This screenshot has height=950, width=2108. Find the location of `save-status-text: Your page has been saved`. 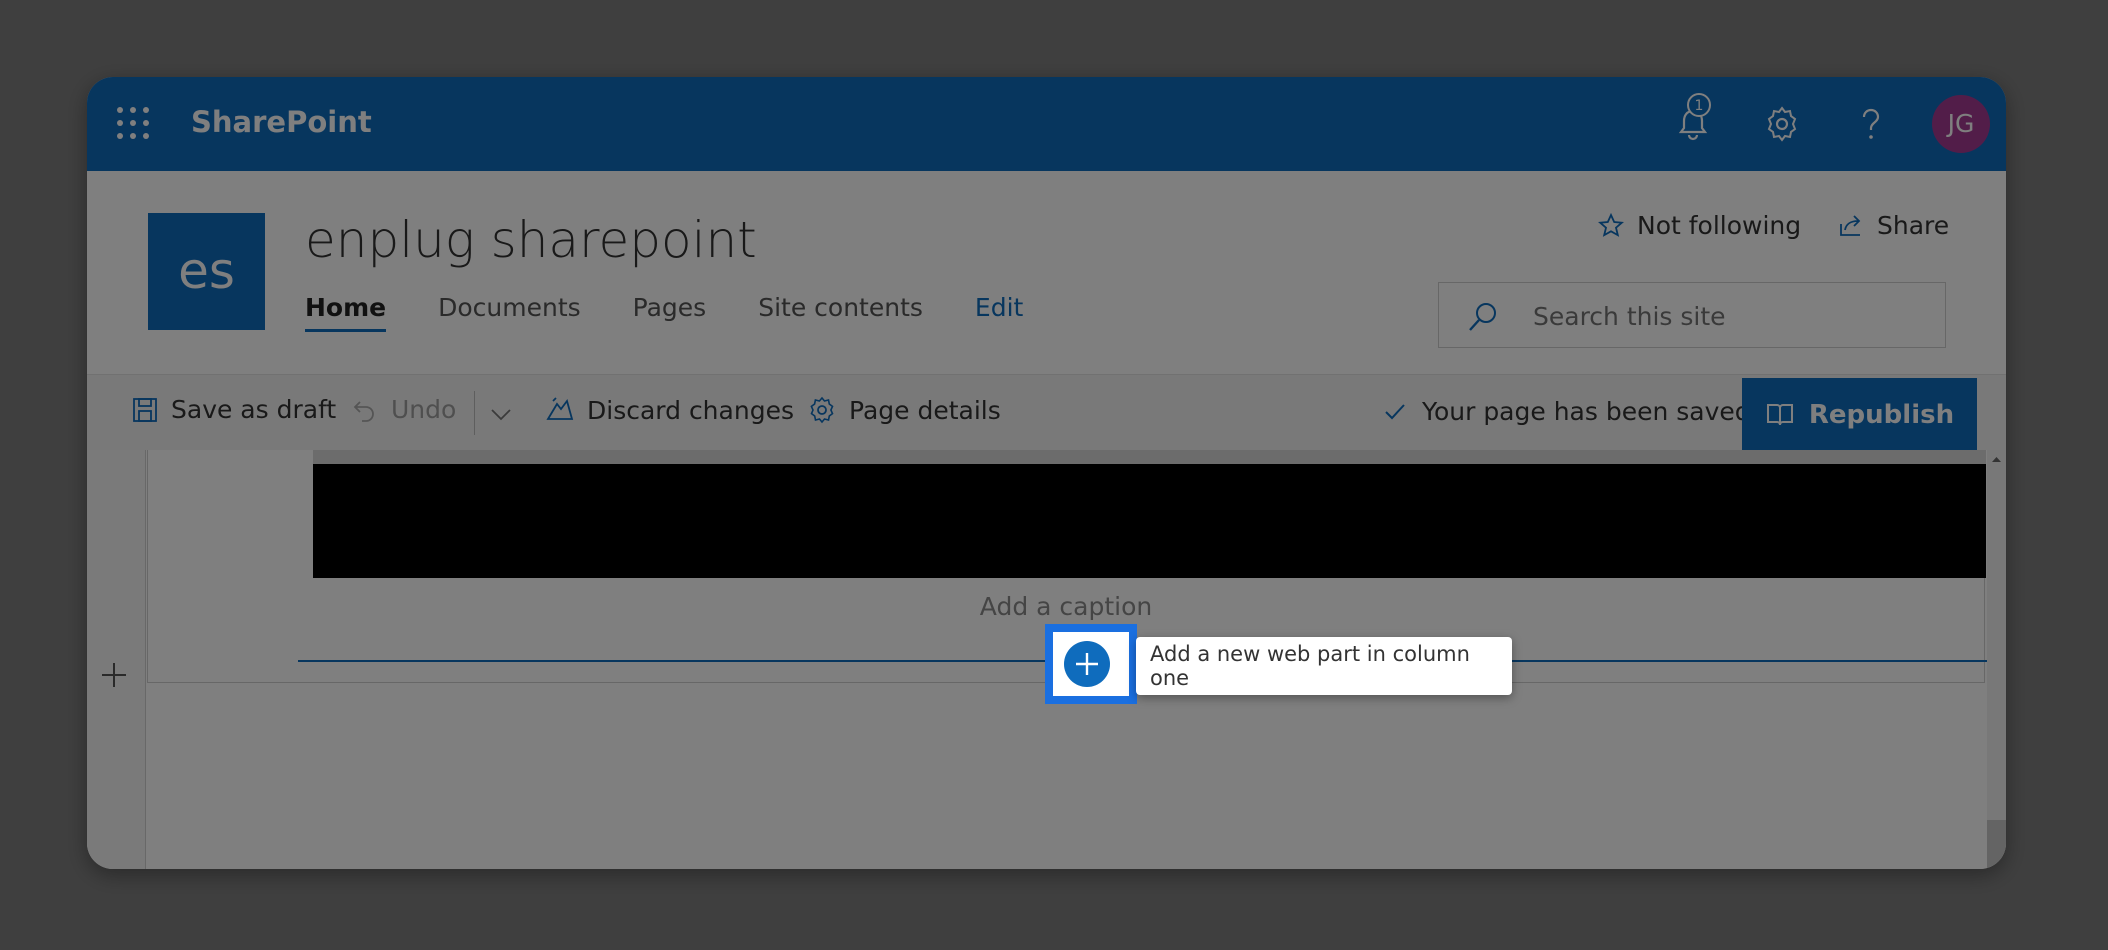

save-status-text: Your page has been saved is located at coordinates (1586, 411).